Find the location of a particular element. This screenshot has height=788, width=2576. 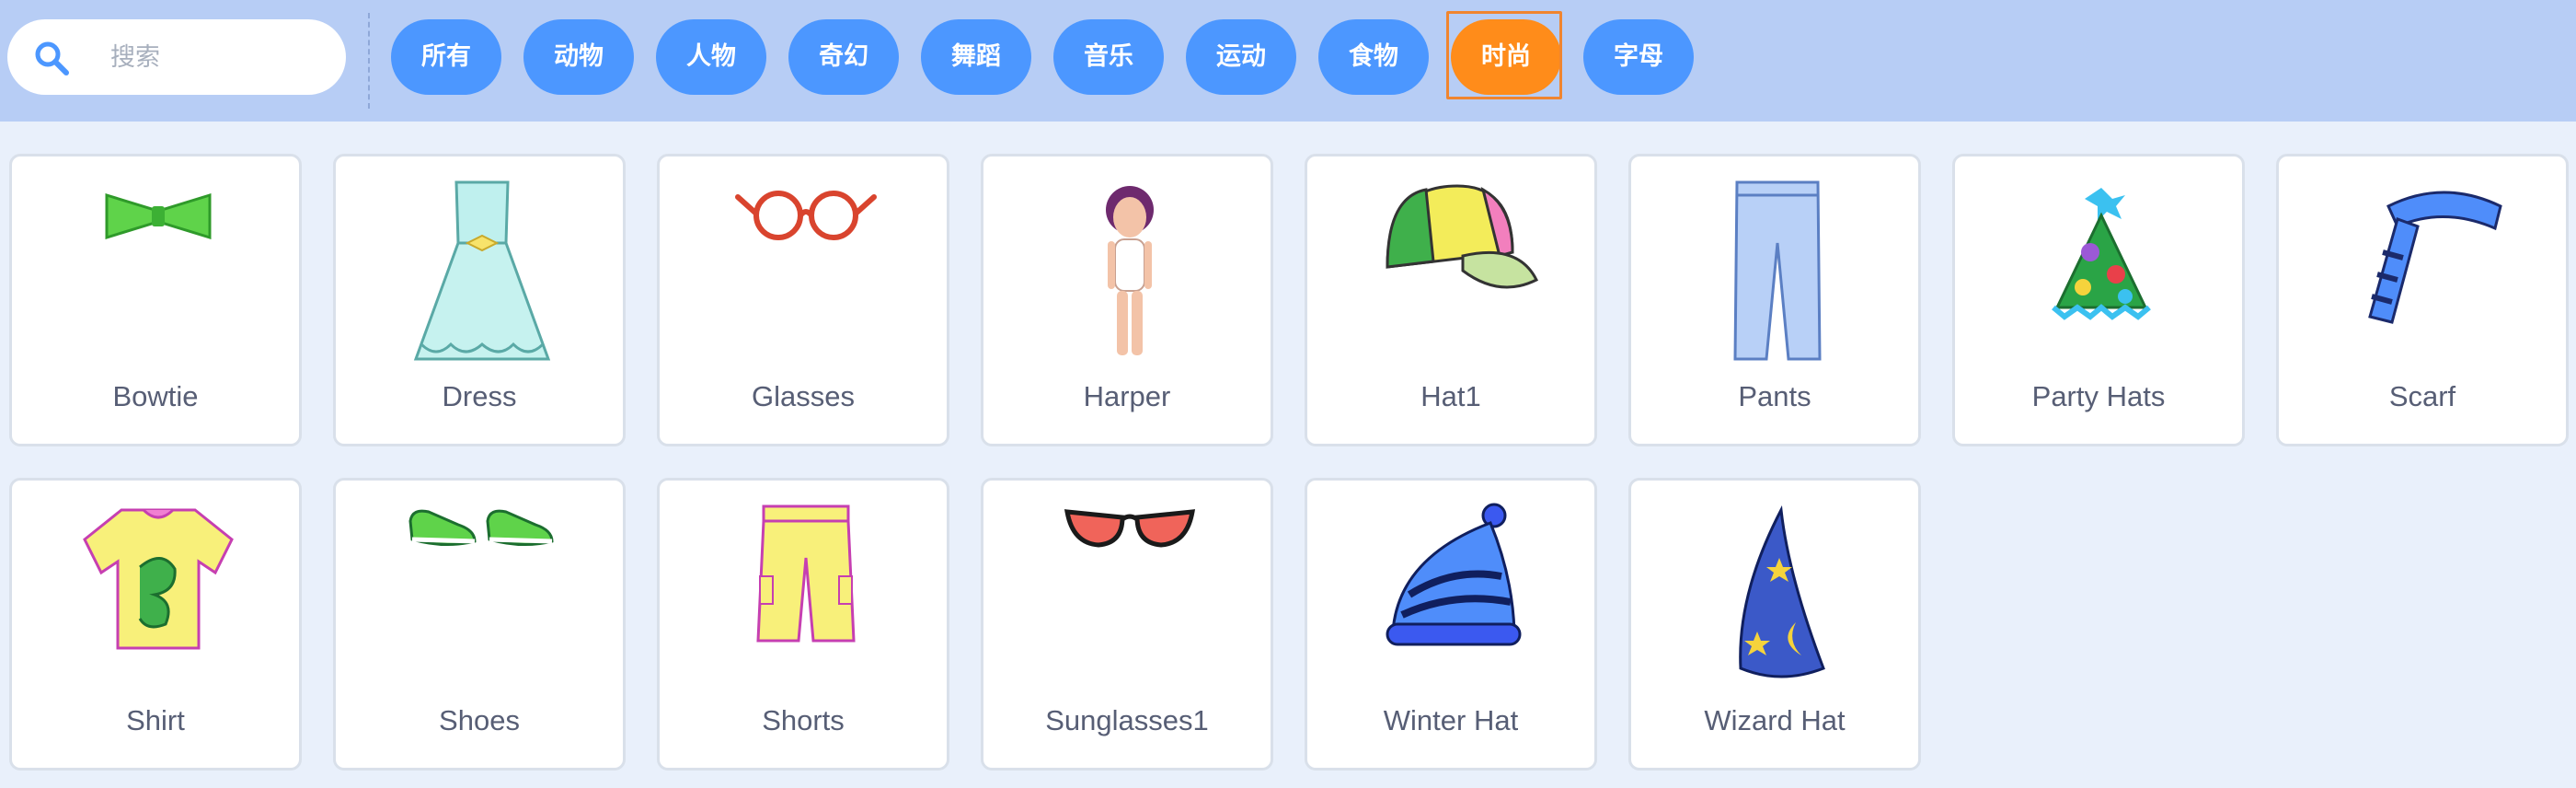

category-animals: 动物 is located at coordinates (578, 57).